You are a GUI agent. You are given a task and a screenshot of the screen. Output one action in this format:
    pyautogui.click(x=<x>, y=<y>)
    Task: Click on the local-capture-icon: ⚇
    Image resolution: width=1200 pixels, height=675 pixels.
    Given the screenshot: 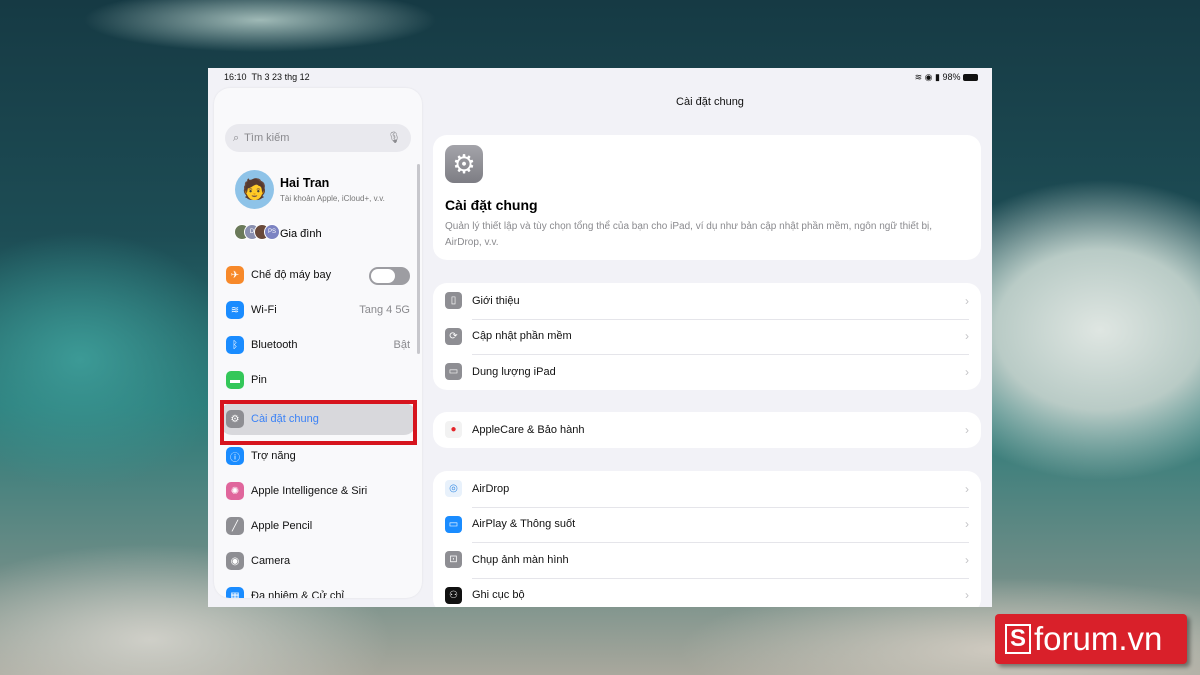 What is the action you would take?
    pyautogui.click(x=453, y=595)
    